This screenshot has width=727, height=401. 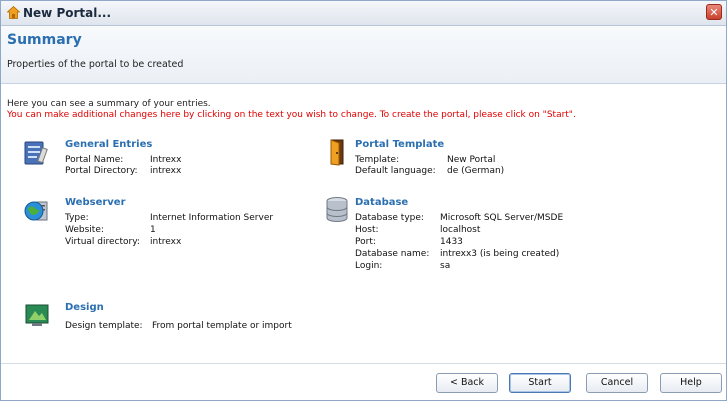 I want to click on close-button: ✕, so click(x=714, y=12).